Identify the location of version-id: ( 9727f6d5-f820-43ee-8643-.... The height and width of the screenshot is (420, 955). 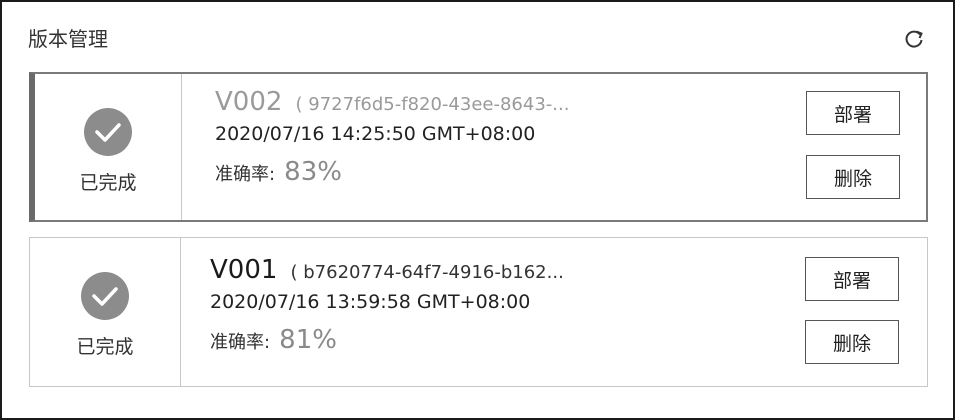
(432, 104).